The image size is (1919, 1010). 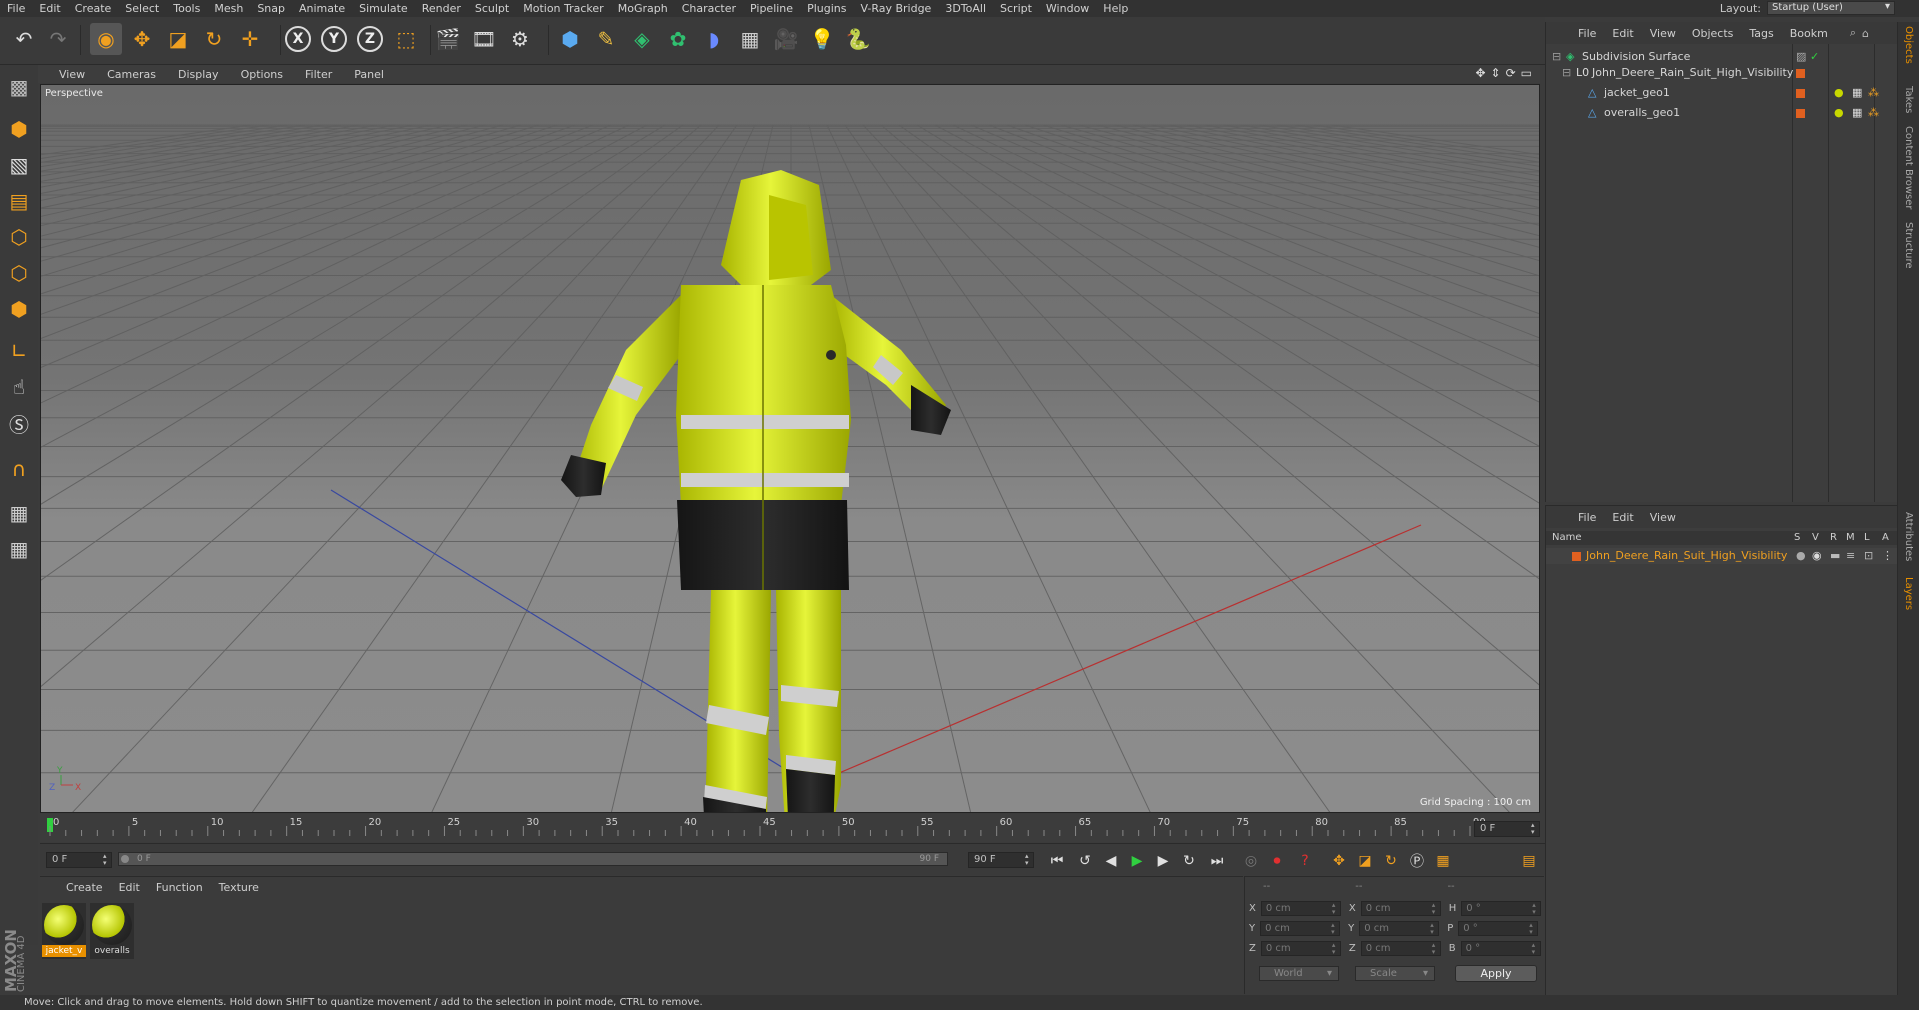 I want to click on layout-dropdown: Startup (User), so click(x=1831, y=8).